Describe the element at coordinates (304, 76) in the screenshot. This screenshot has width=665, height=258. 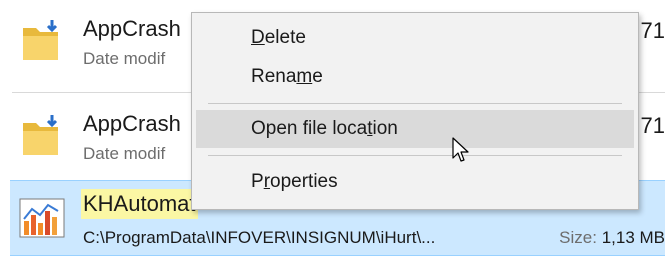
I see `menu-accelerator: m` at that location.